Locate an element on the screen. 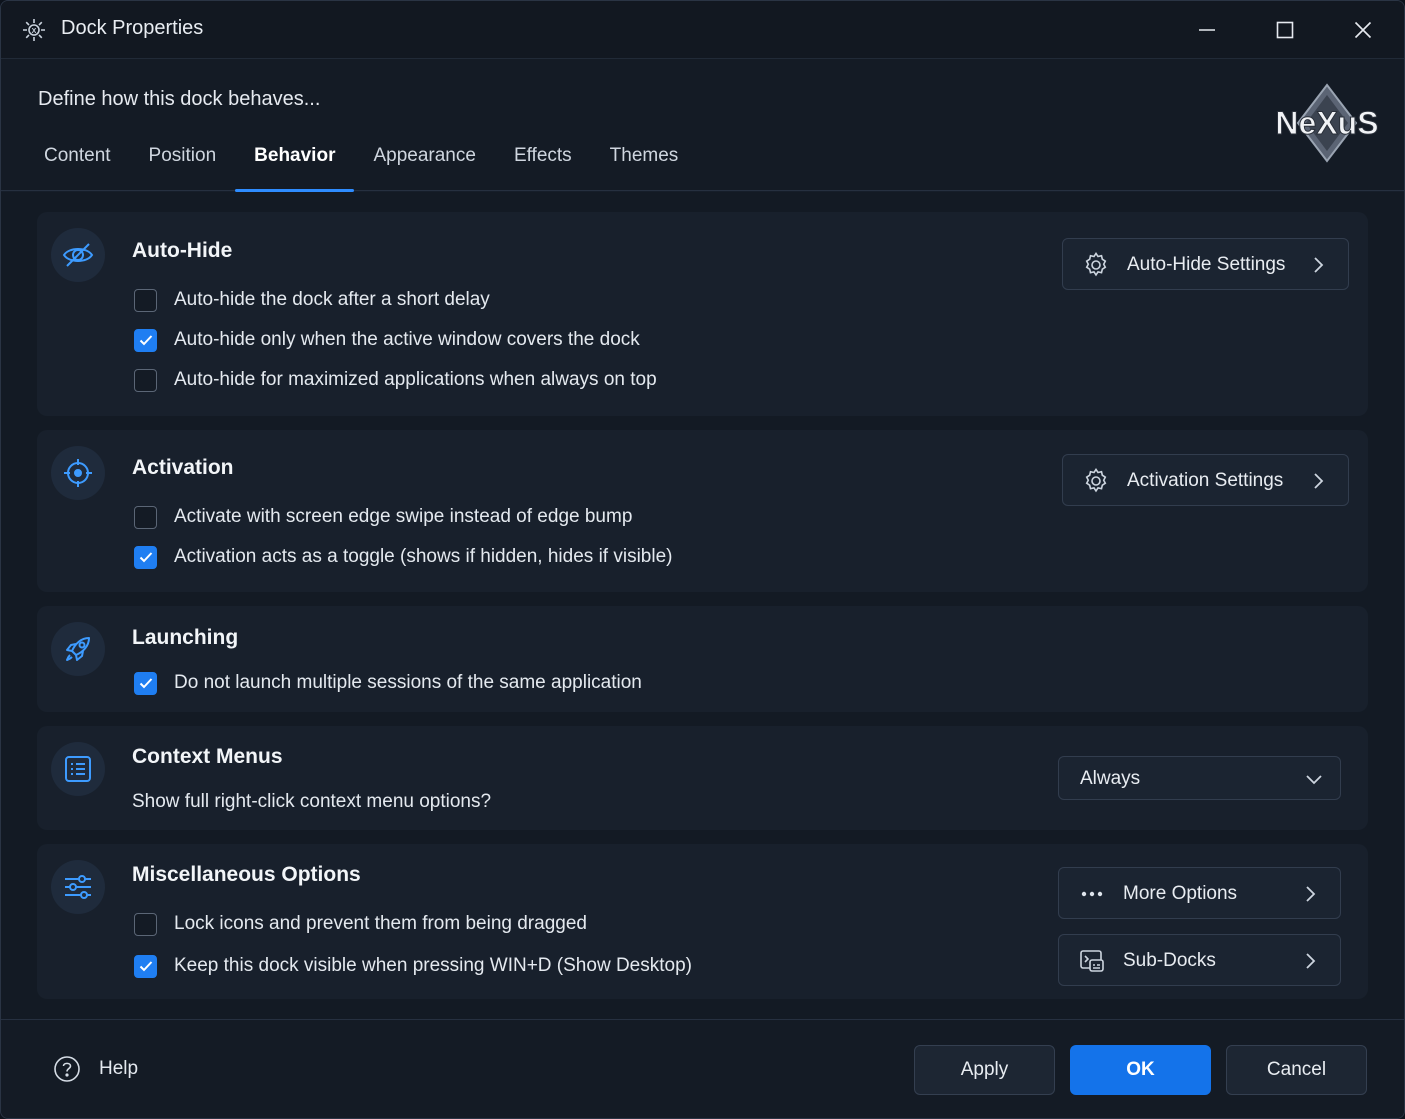 This screenshot has height=1119, width=1405. tab-themes: Themes is located at coordinates (644, 160).